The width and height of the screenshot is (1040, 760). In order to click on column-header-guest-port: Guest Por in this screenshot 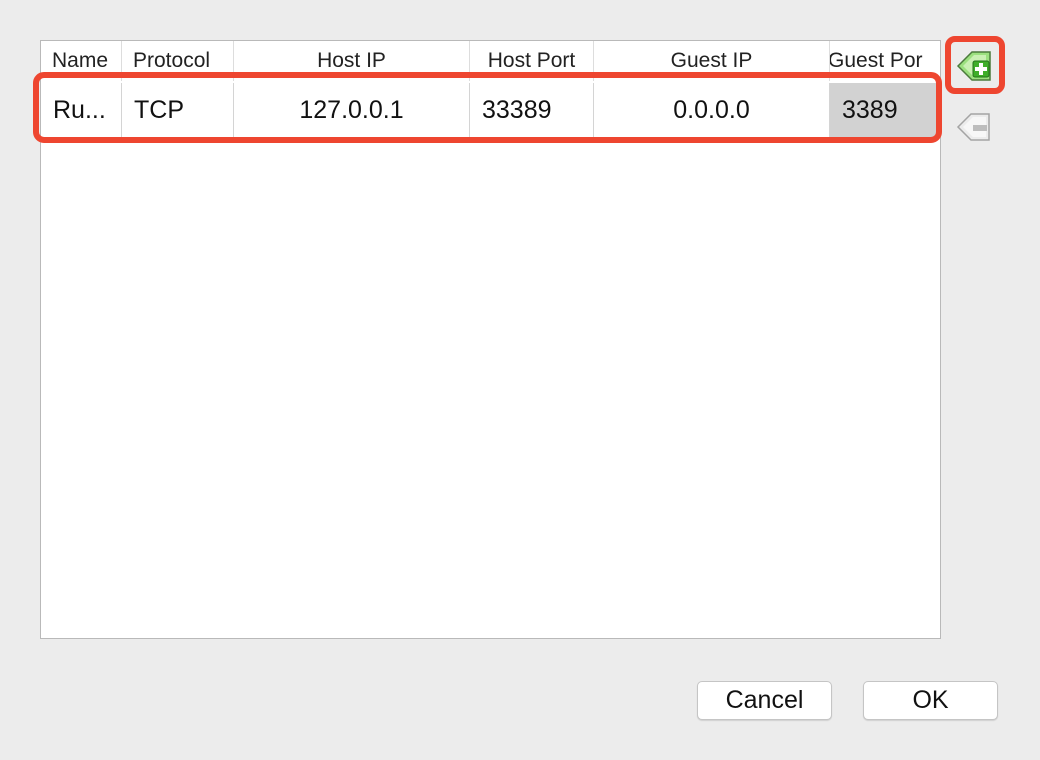, I will do `click(885, 61)`.